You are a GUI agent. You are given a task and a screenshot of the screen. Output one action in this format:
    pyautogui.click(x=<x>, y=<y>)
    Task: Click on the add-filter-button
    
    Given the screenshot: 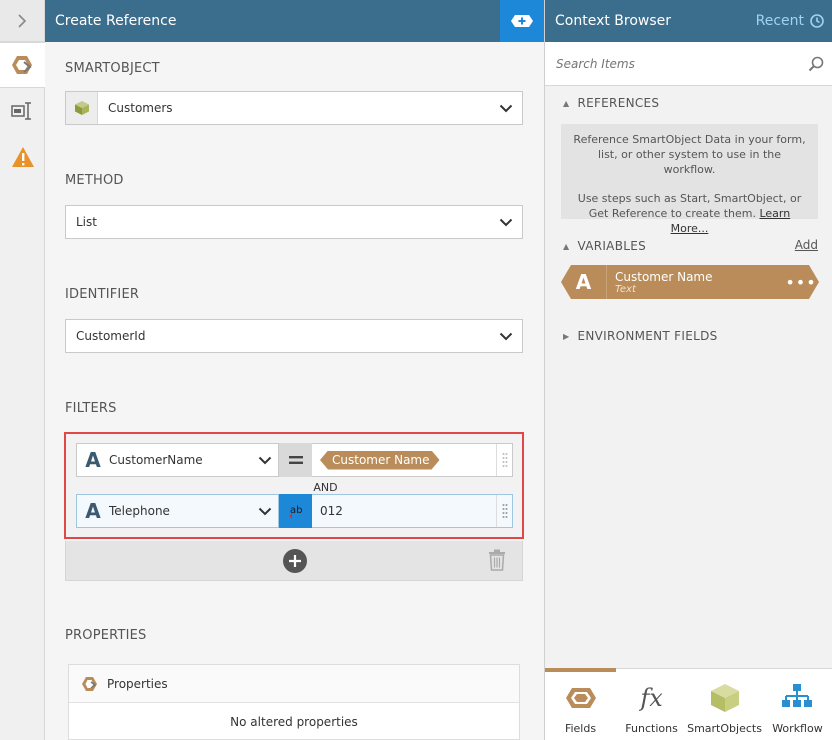 What is the action you would take?
    pyautogui.click(x=295, y=561)
    